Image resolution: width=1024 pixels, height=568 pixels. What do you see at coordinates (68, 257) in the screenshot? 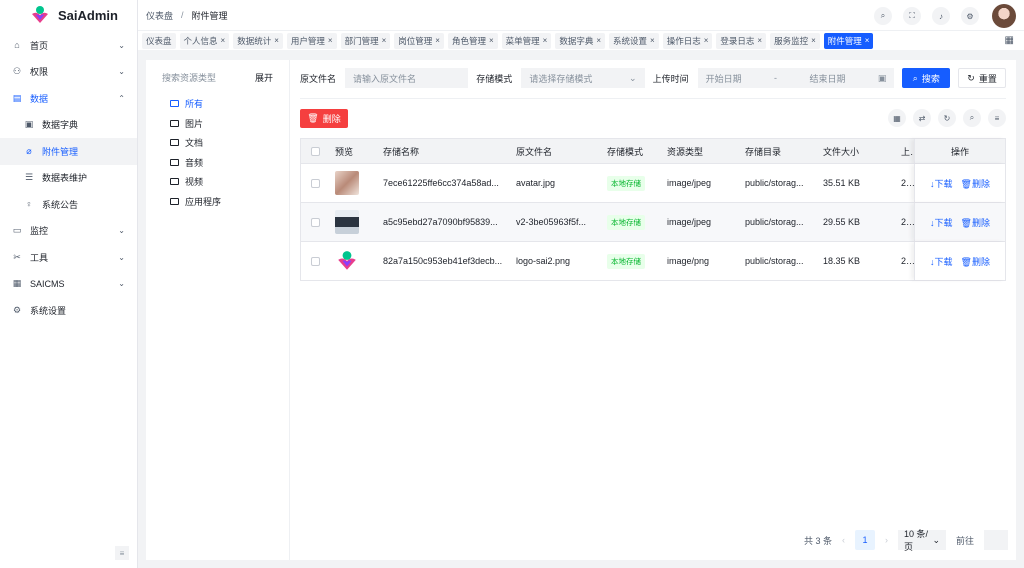
I see `sidebar-item-tools: ✂ 工具 ⌄` at bounding box center [68, 257].